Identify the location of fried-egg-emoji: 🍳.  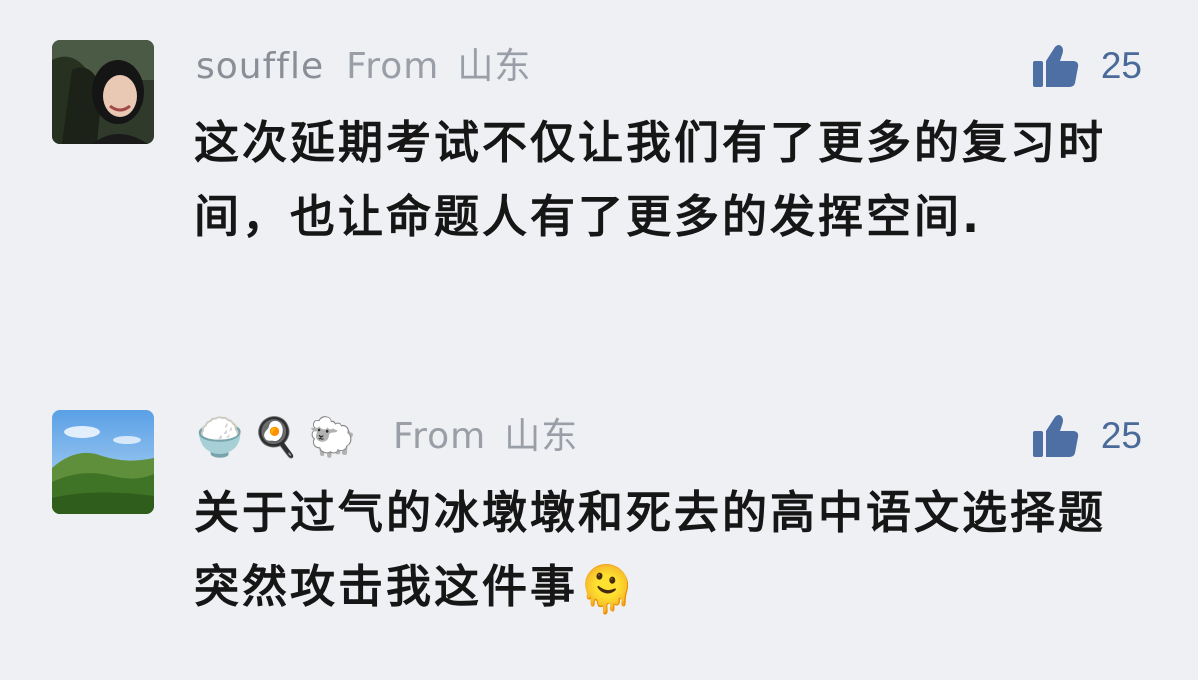
(276, 437).